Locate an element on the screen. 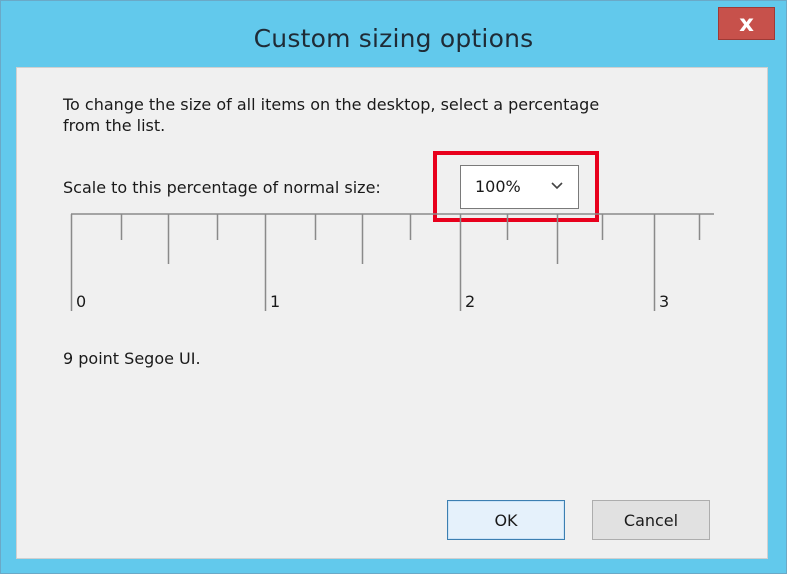 Image resolution: width=787 pixels, height=574 pixels. scale-select: 100% is located at coordinates (519, 187).